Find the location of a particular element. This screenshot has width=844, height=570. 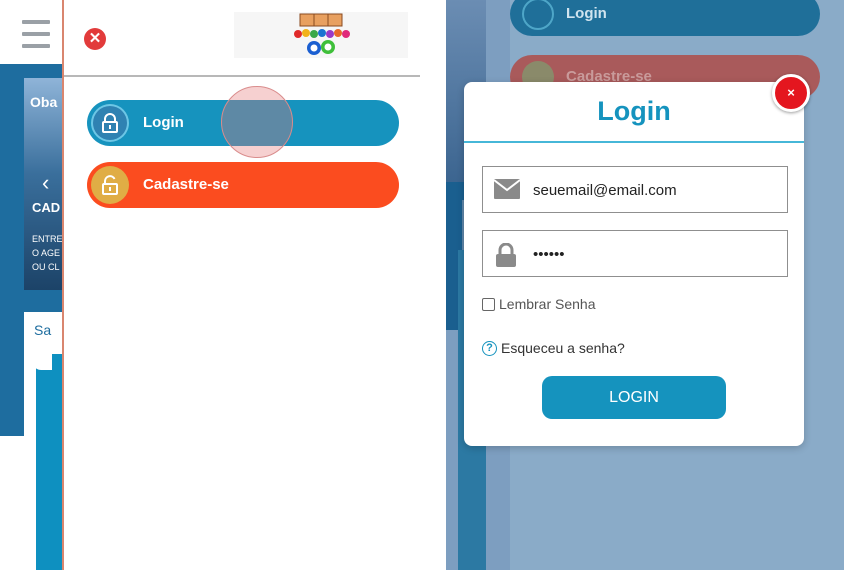

register-menu-button: Cadastre-se is located at coordinates (243, 185).